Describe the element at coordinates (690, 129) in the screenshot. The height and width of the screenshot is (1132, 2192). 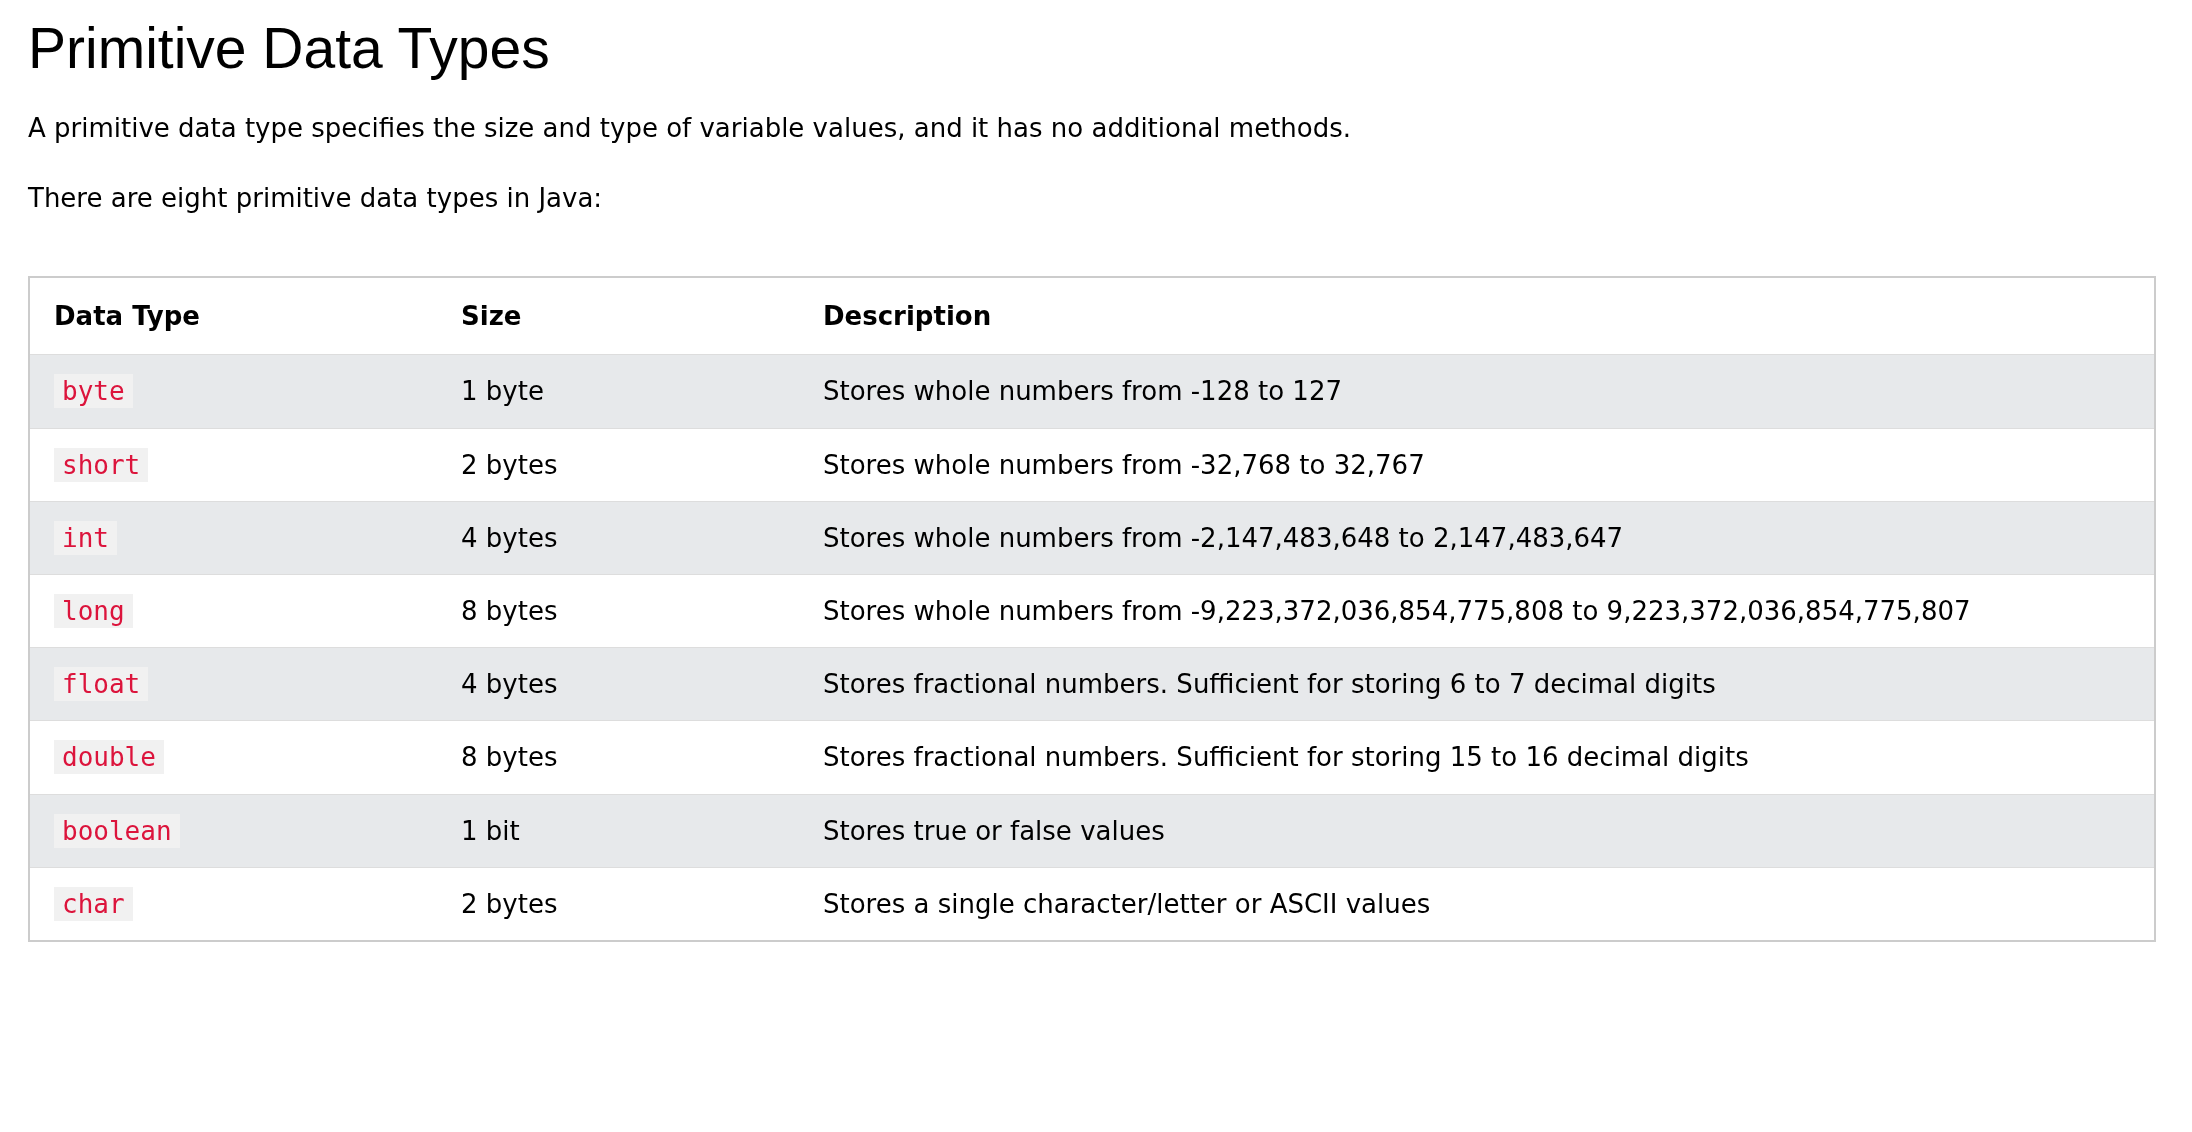
I see `paragraph: A primitive data type specifies the size and type of variable values, and it has no additional methods.` at that location.